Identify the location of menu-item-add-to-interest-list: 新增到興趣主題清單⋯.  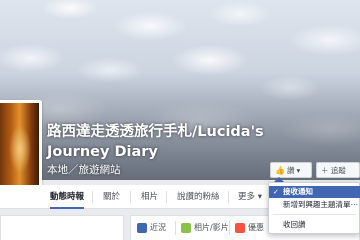
(314, 205).